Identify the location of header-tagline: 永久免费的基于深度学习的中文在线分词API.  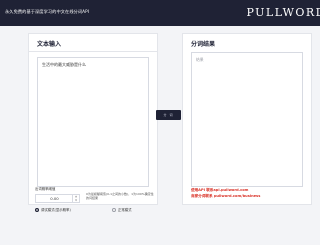
(47, 11).